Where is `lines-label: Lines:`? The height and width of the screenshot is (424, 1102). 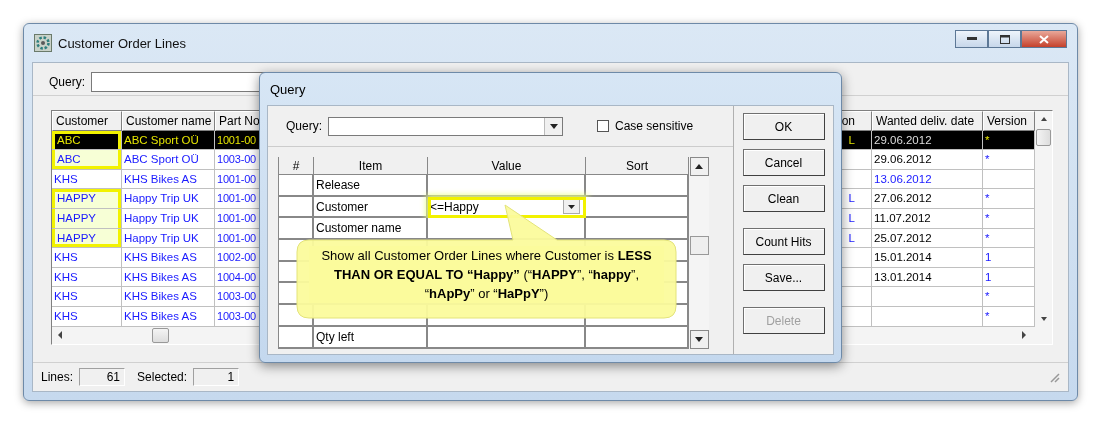
lines-label: Lines: is located at coordinates (57, 377).